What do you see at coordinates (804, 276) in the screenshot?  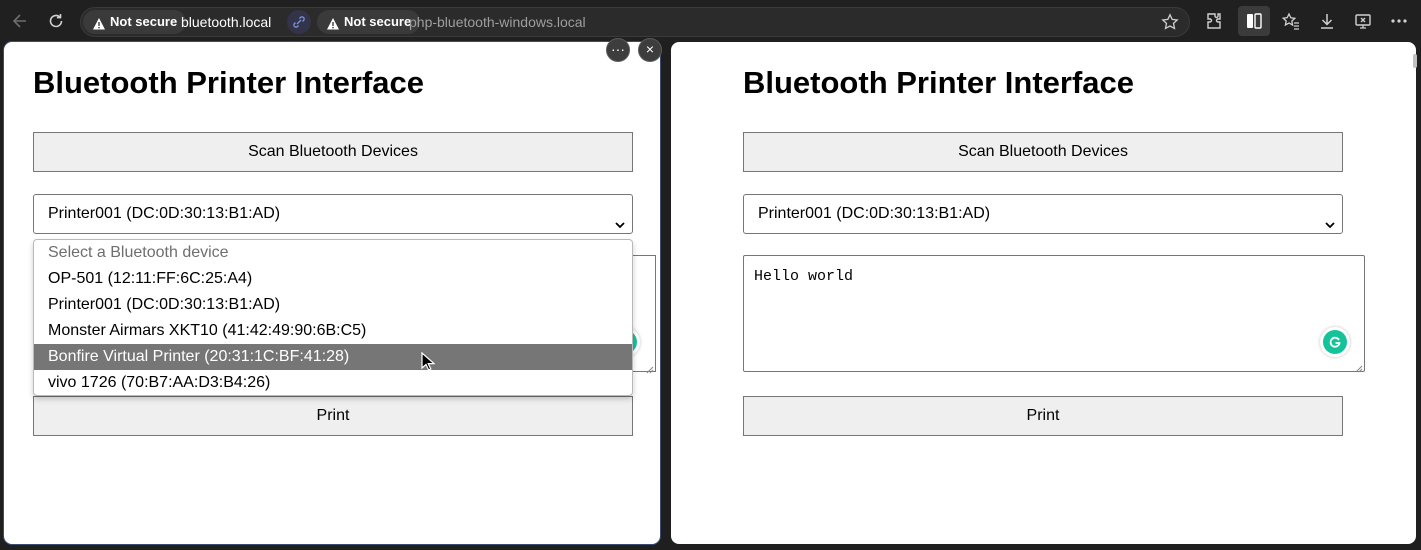 I see `message-text: Hello world` at bounding box center [804, 276].